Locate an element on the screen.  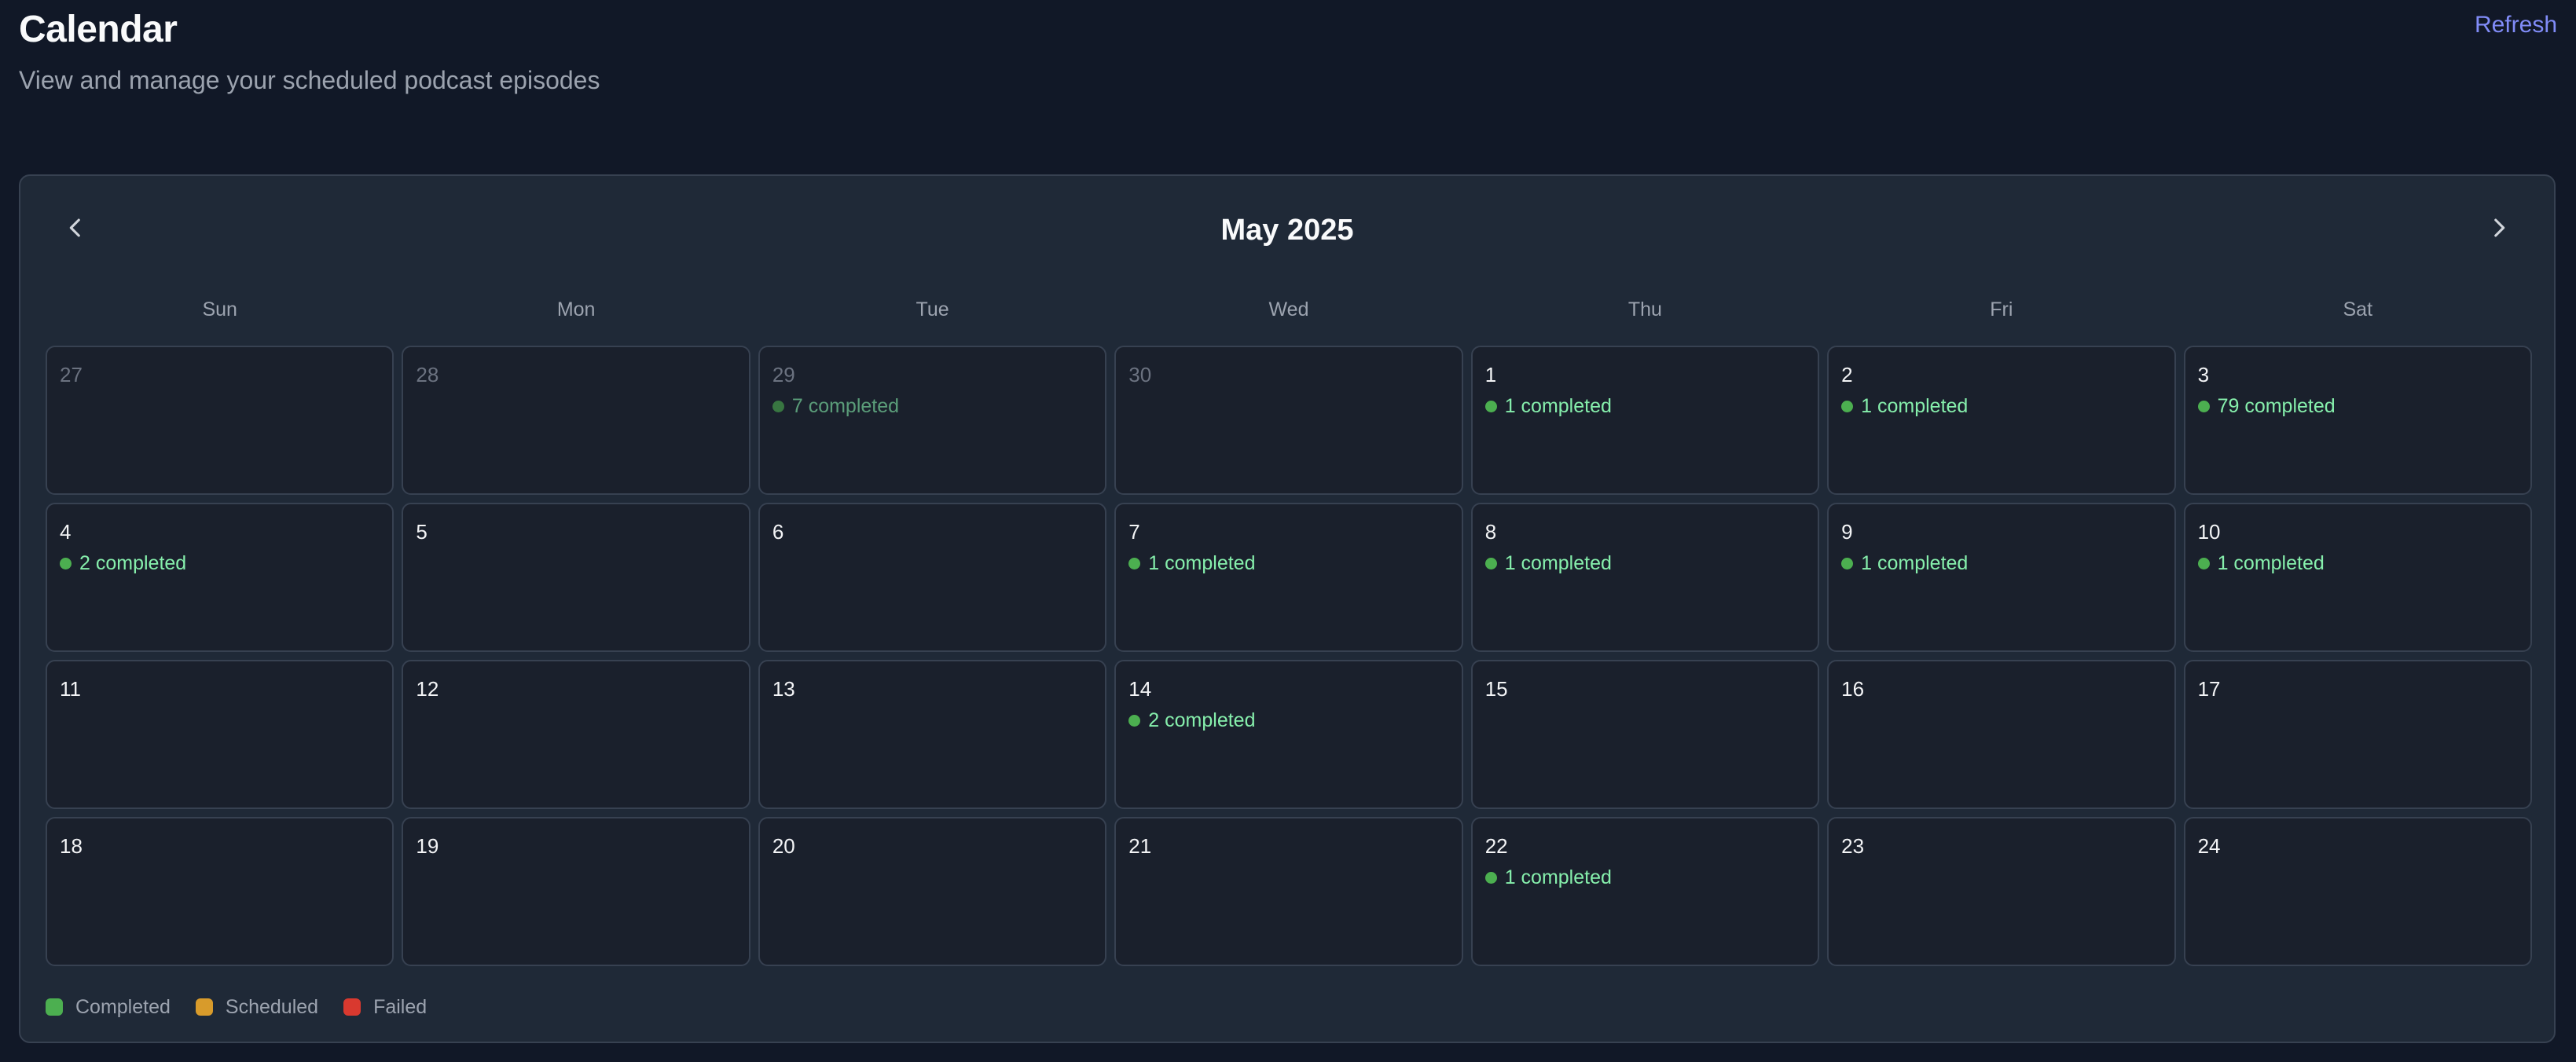
day-number: 14 is located at coordinates (1140, 689).